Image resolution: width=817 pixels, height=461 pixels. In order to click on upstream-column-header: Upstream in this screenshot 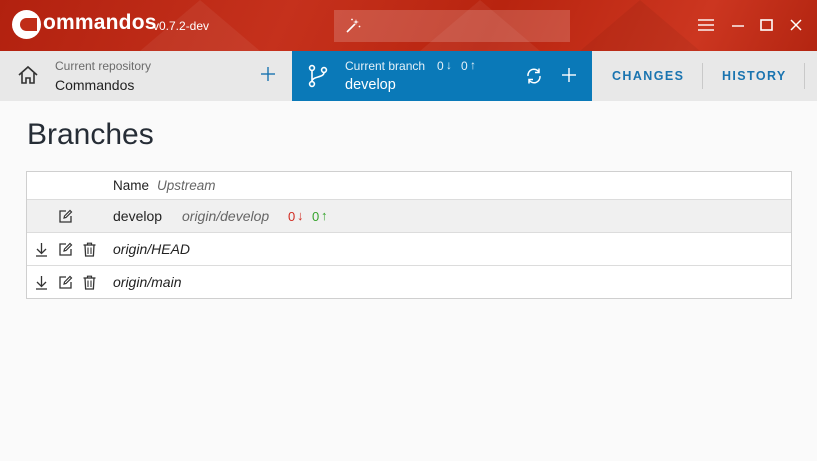, I will do `click(186, 185)`.